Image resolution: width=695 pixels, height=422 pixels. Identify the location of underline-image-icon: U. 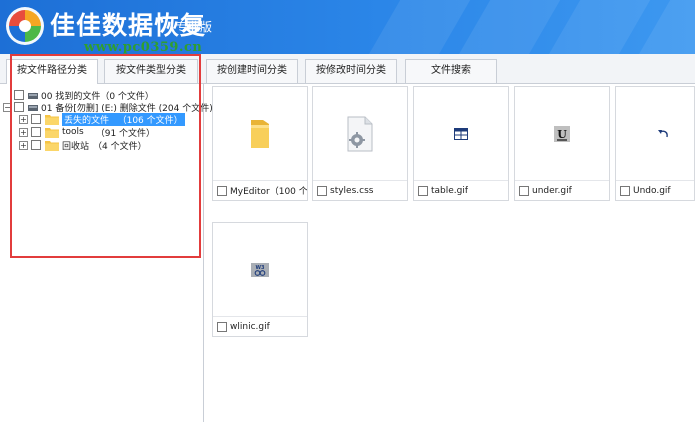
(562, 133).